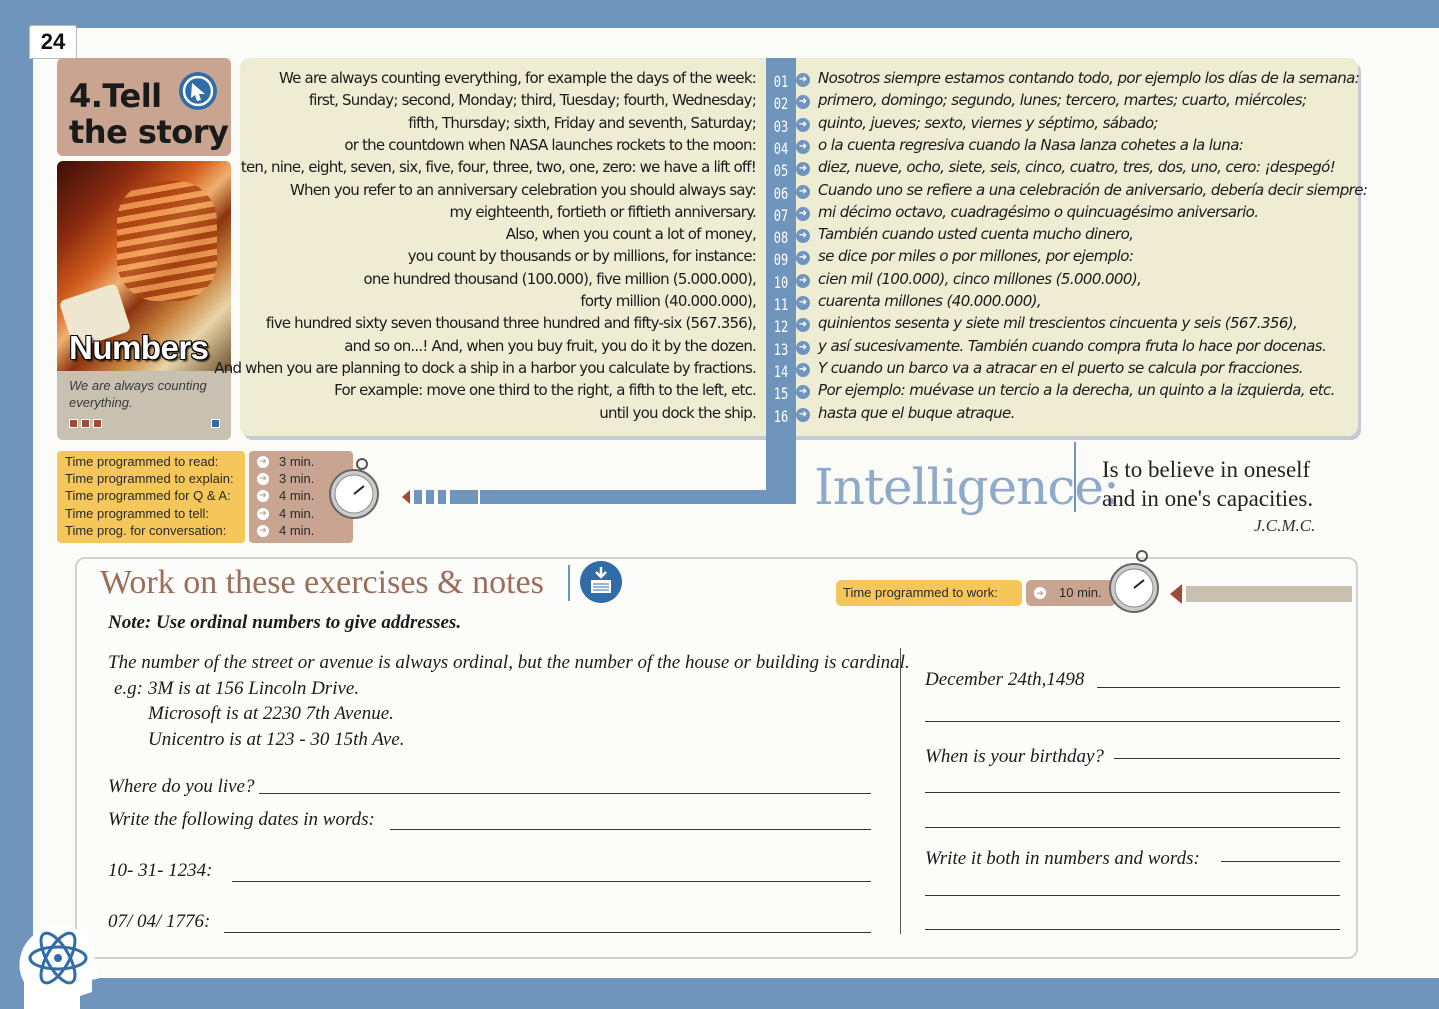 The height and width of the screenshot is (1009, 1439). Describe the element at coordinates (638, 497) in the screenshot. I see `connector-bar` at that location.